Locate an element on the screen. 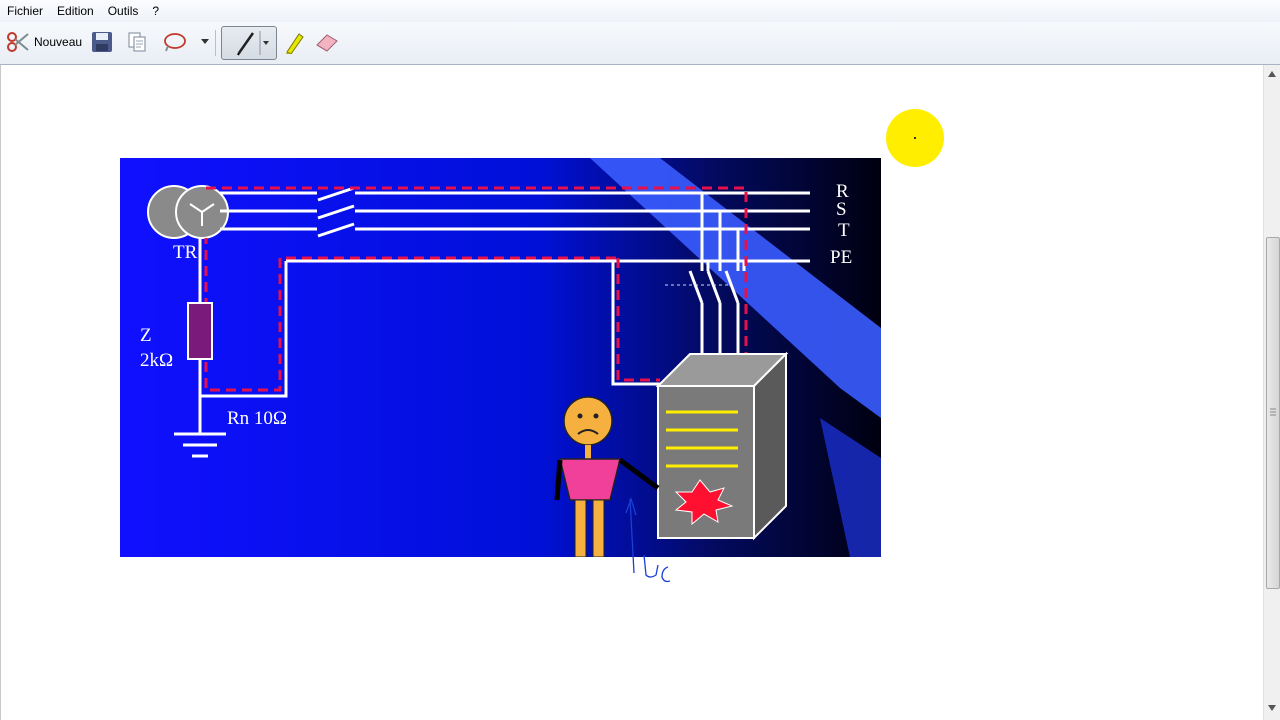  delay-snip-button is located at coordinates (175, 42).